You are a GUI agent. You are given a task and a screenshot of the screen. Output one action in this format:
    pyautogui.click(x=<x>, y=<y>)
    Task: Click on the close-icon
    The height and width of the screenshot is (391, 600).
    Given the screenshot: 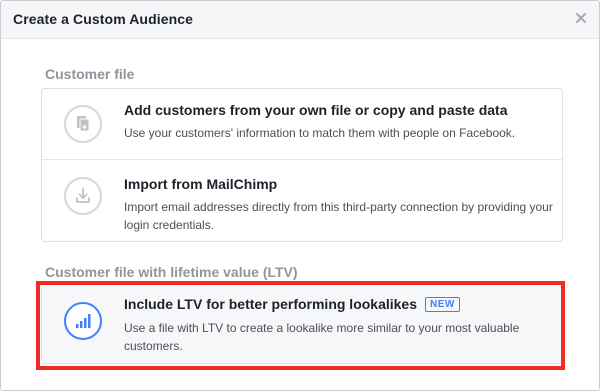 What is the action you would take?
    pyautogui.click(x=581, y=18)
    